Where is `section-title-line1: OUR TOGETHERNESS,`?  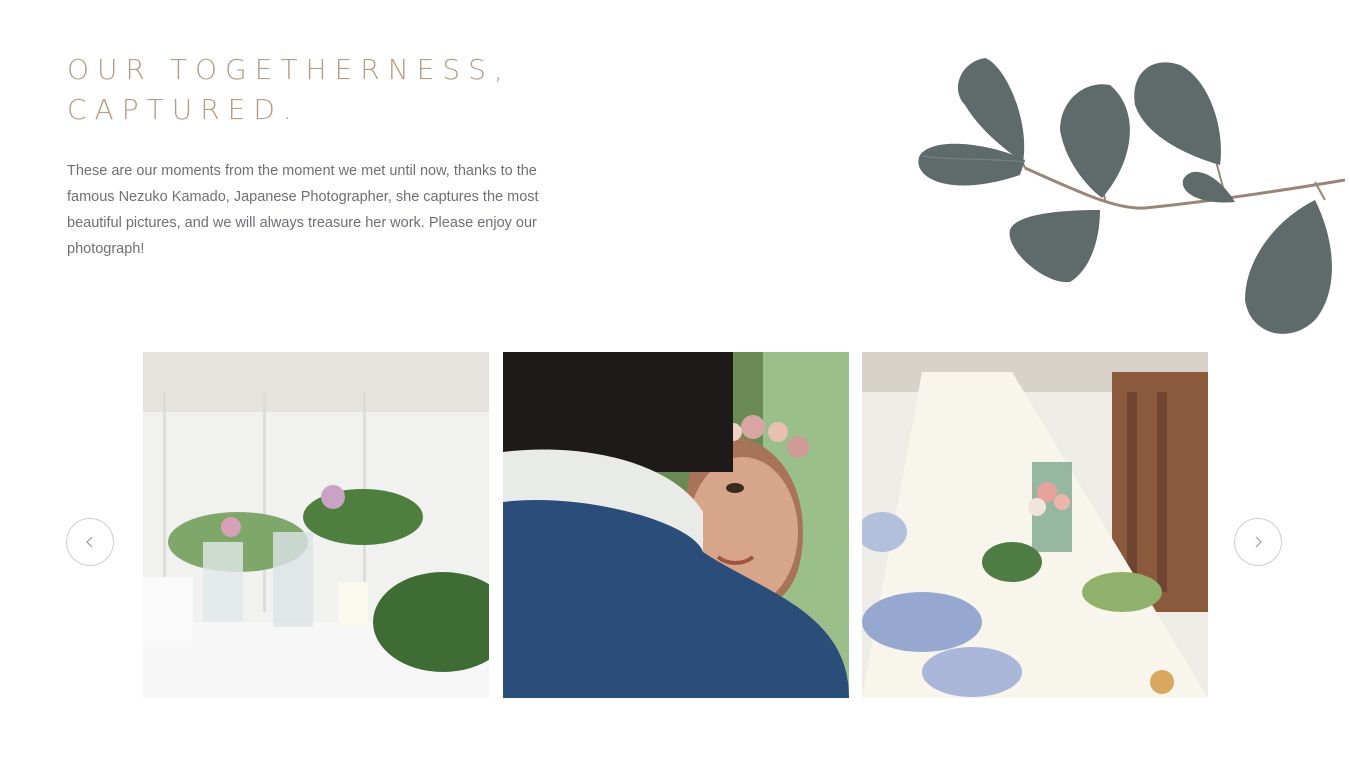
section-title-line1: OUR TOGETHERNESS, is located at coordinates (289, 69).